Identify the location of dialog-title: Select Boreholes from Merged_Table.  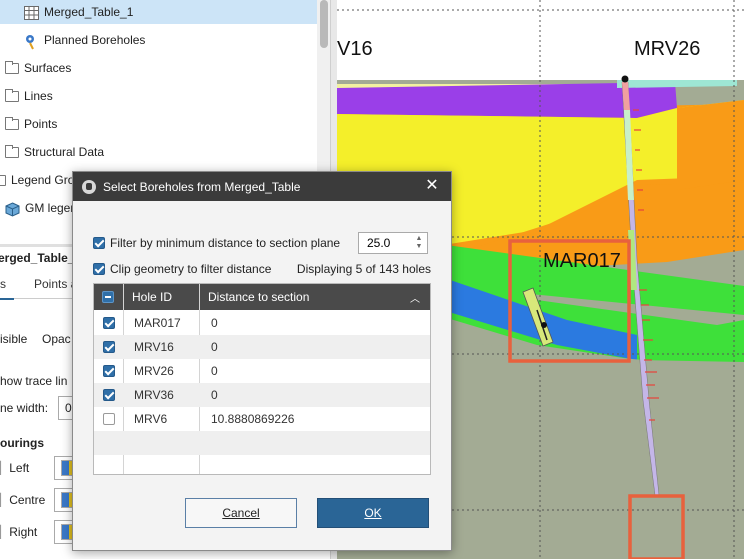
(202, 186).